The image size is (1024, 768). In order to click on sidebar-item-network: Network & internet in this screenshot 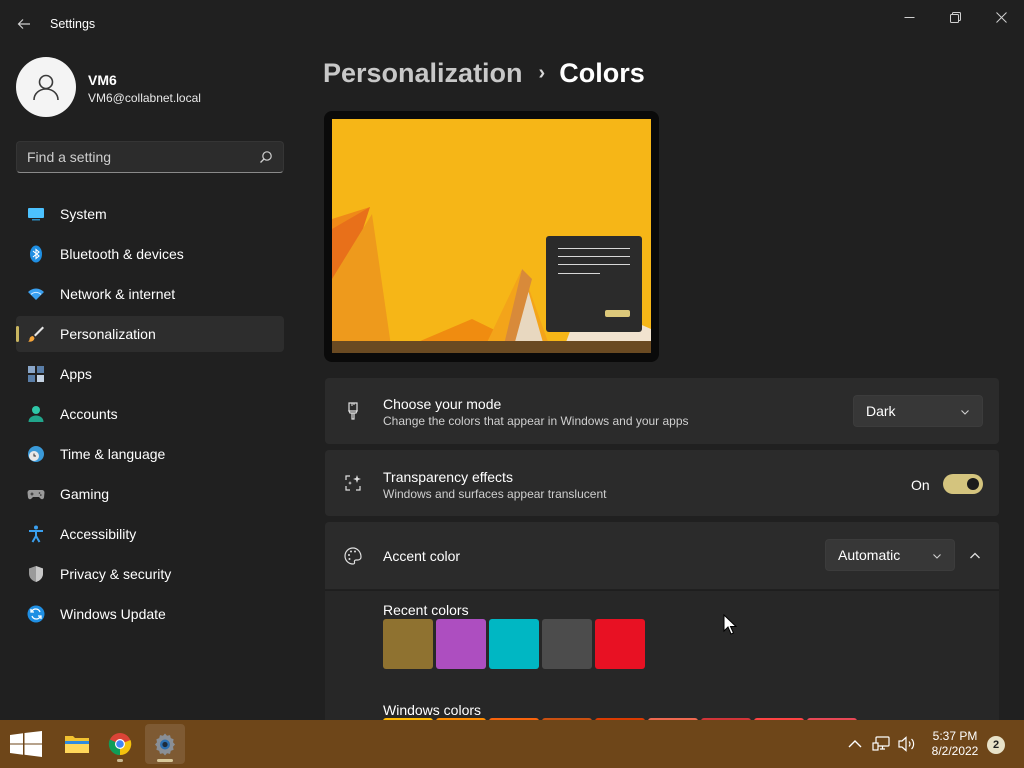, I will do `click(150, 294)`.